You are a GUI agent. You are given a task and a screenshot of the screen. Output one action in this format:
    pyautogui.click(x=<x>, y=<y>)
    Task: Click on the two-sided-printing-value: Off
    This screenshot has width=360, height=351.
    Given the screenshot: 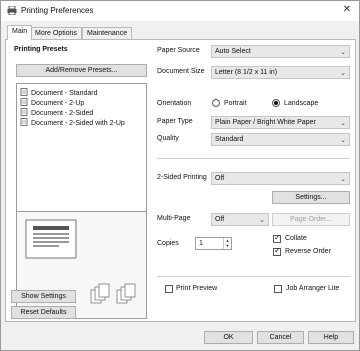 What is the action you would take?
    pyautogui.click(x=220, y=178)
    